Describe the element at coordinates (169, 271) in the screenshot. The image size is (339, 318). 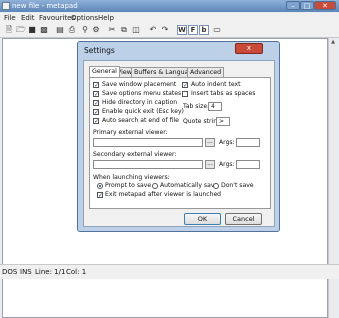
I see `status-bar: DOS INS Line: 1/1 Col: 1` at that location.